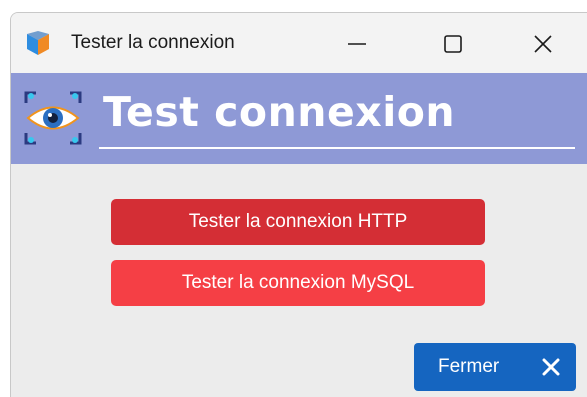 Image resolution: width=587 pixels, height=397 pixels. What do you see at coordinates (298, 222) in the screenshot?
I see `test-http-button: Tester la connexion HTTP` at bounding box center [298, 222].